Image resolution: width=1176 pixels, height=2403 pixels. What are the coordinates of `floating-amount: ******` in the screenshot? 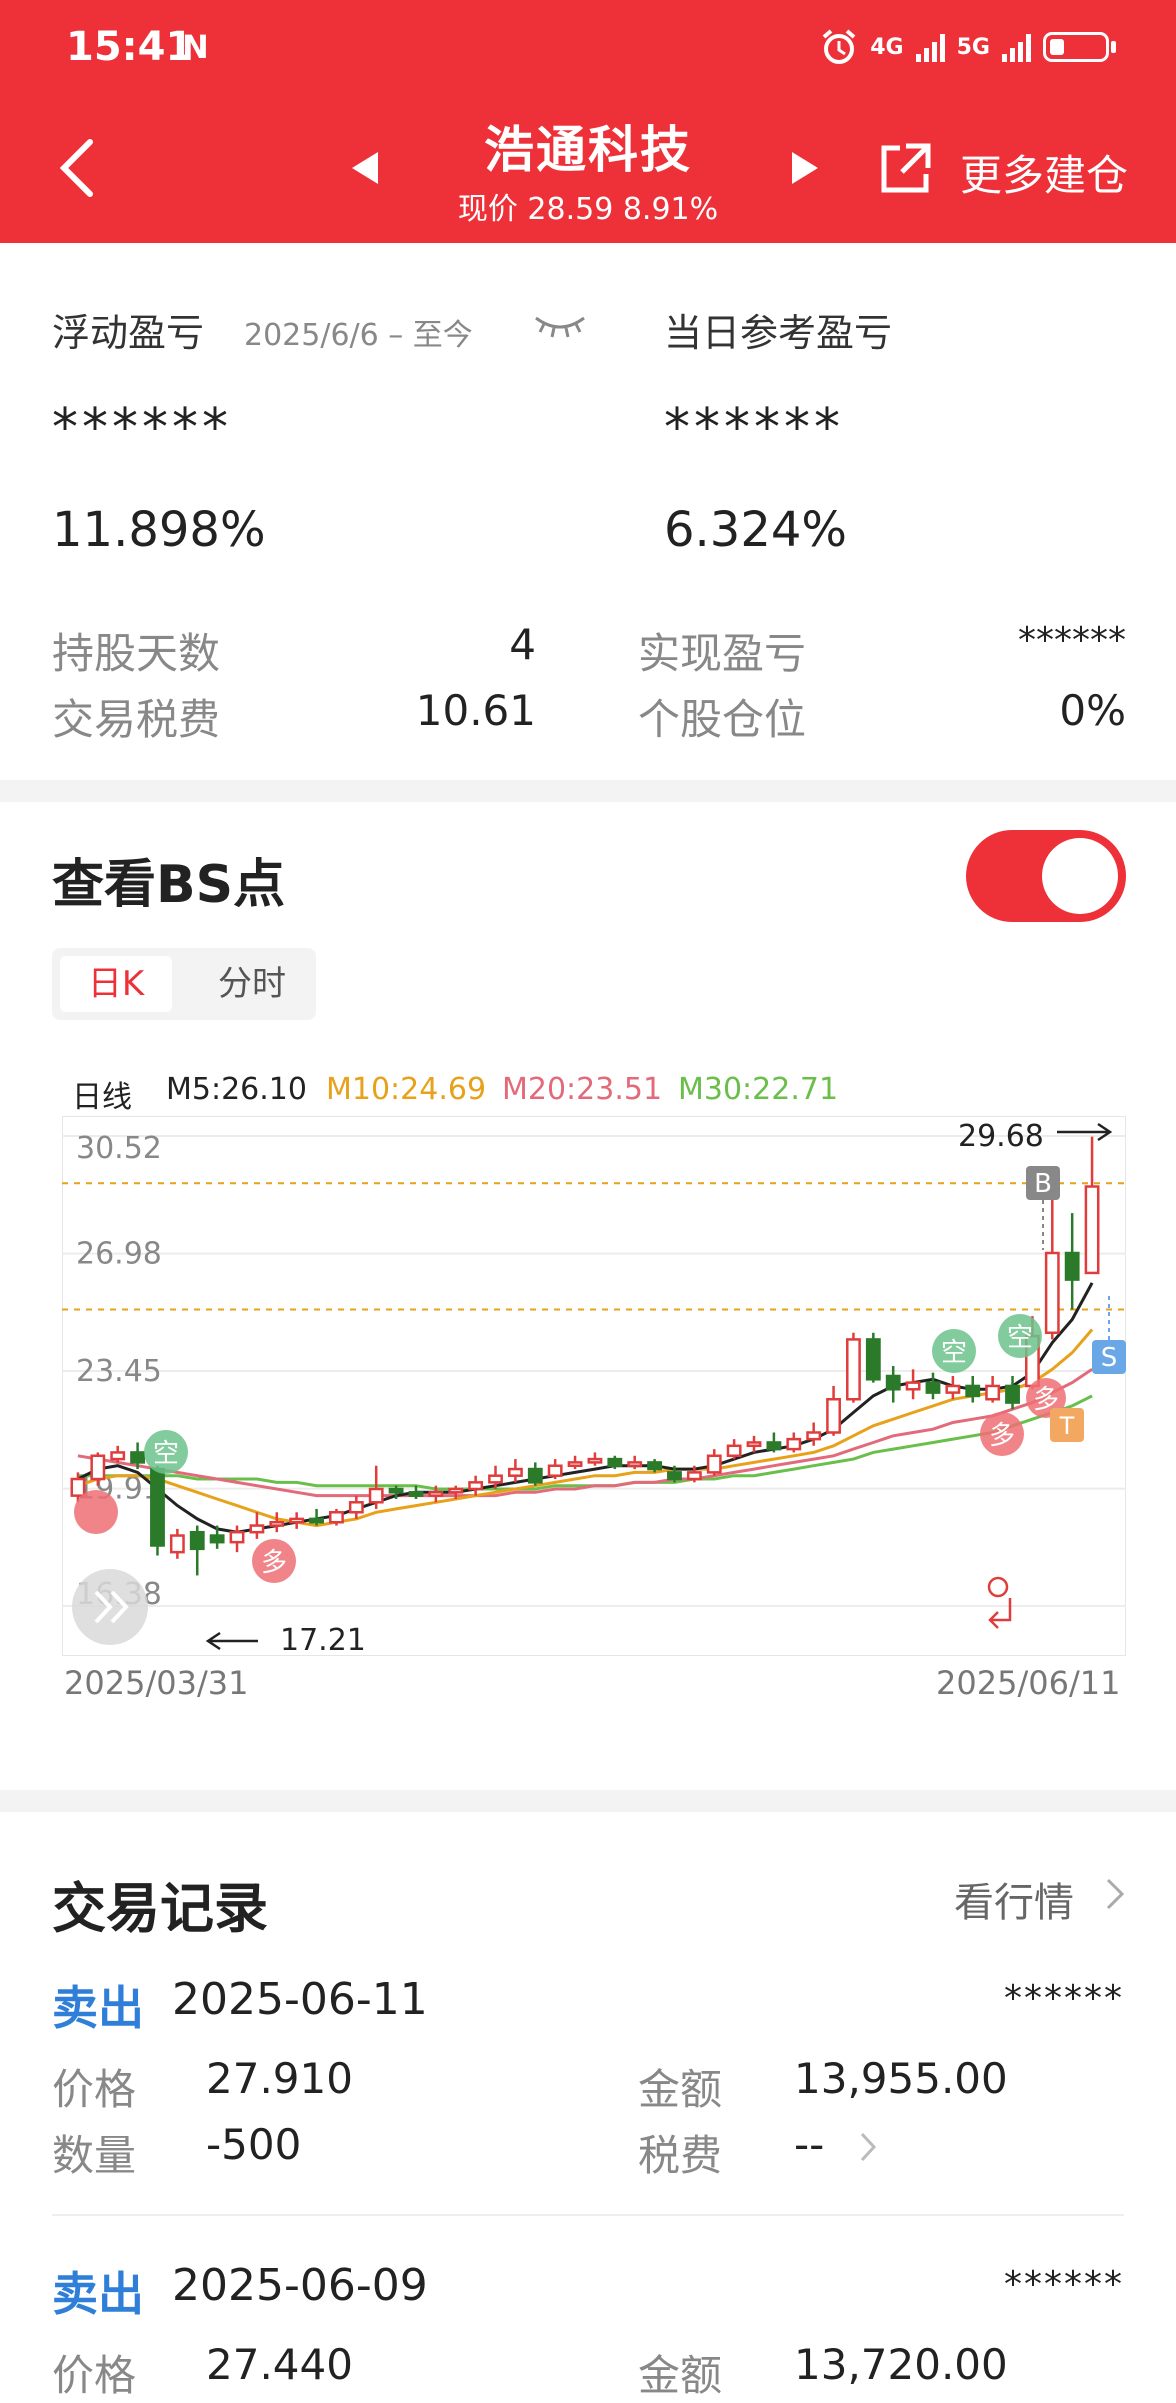 It's located at (142, 428).